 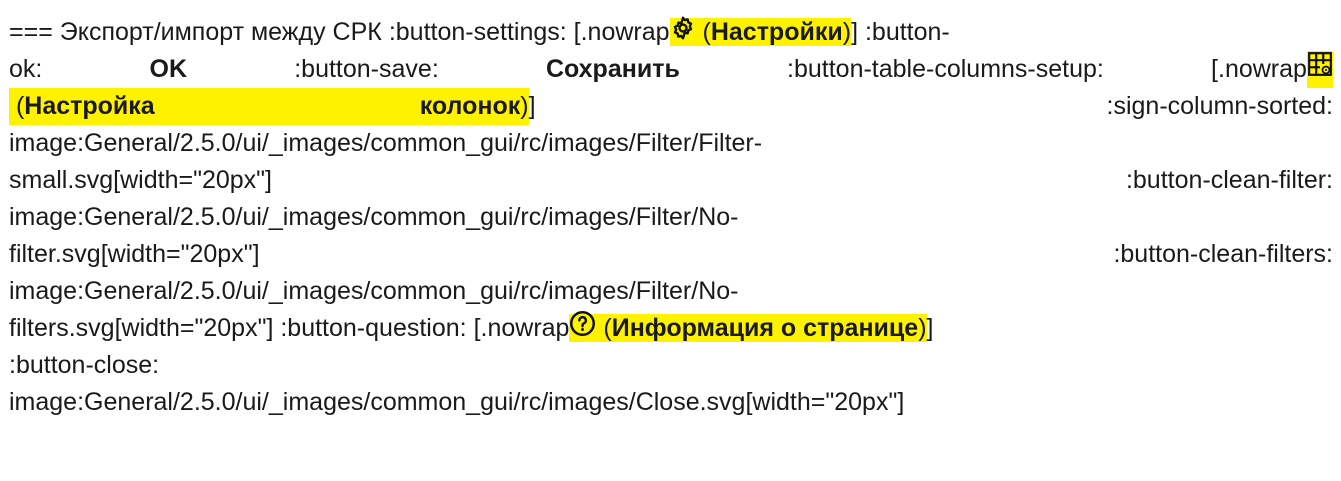 I want to click on table-columns-gear-icon, so click(x=1319, y=69).